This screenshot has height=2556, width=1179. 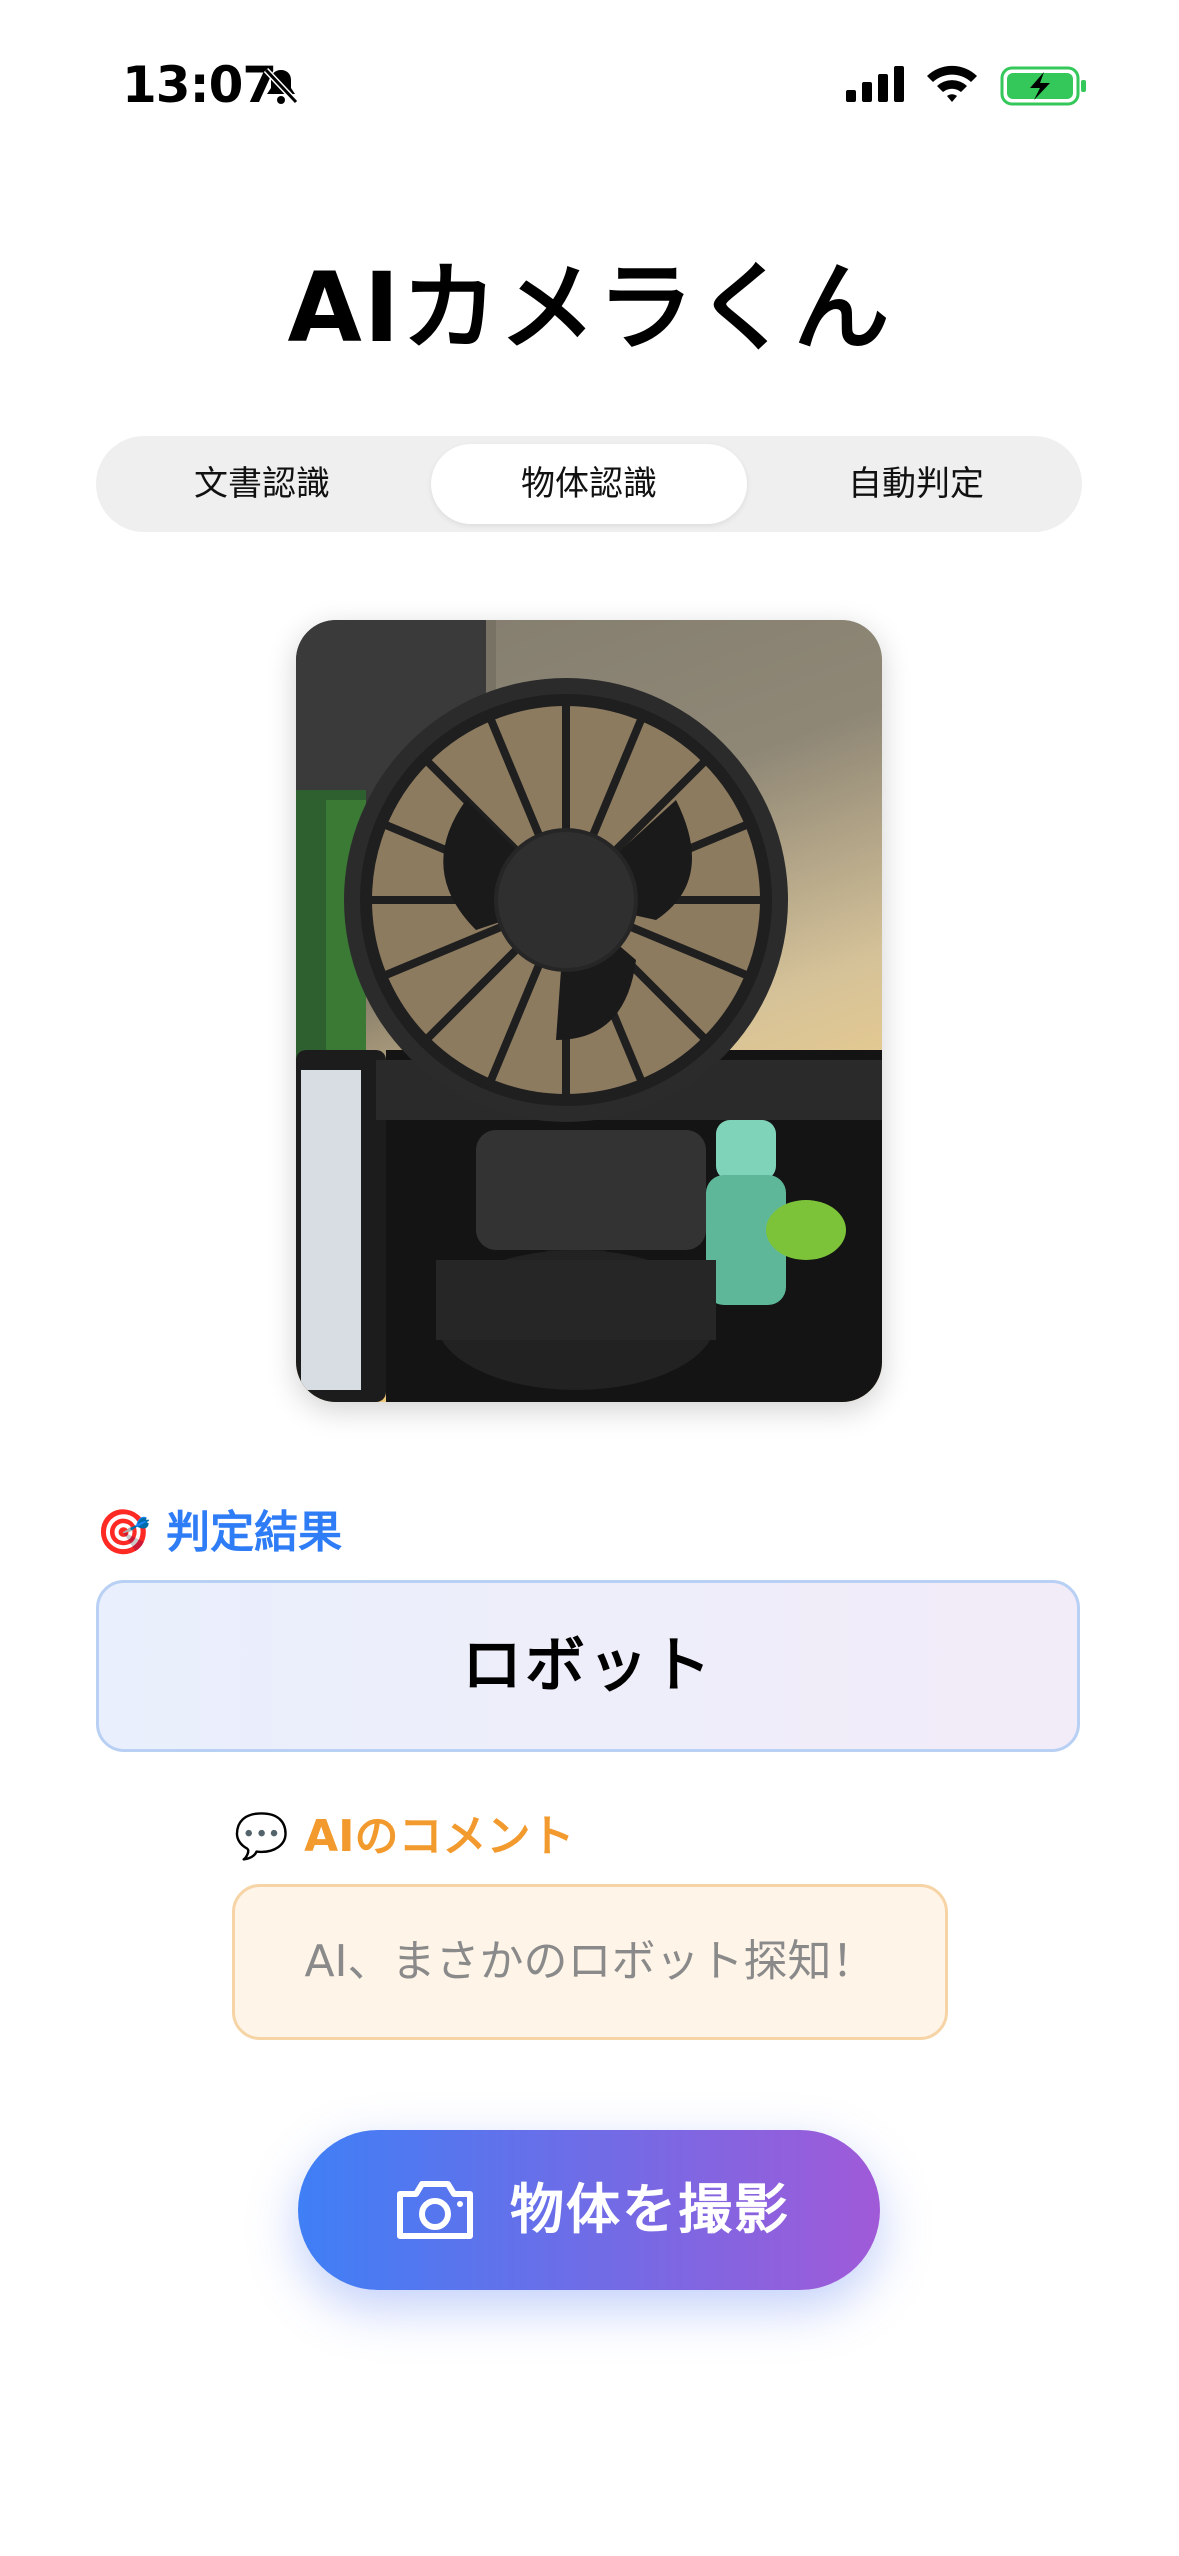 I want to click on mode-segmented-control: 文書認識 物体認識 自動判定, so click(x=589, y=484).